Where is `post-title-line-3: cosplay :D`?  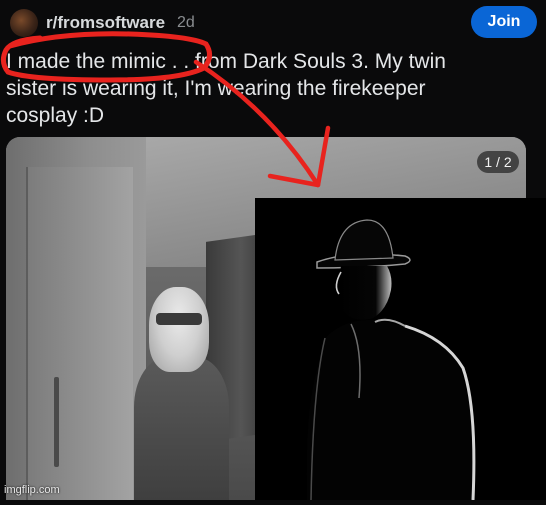 post-title-line-3: cosplay :D is located at coordinates (55, 115).